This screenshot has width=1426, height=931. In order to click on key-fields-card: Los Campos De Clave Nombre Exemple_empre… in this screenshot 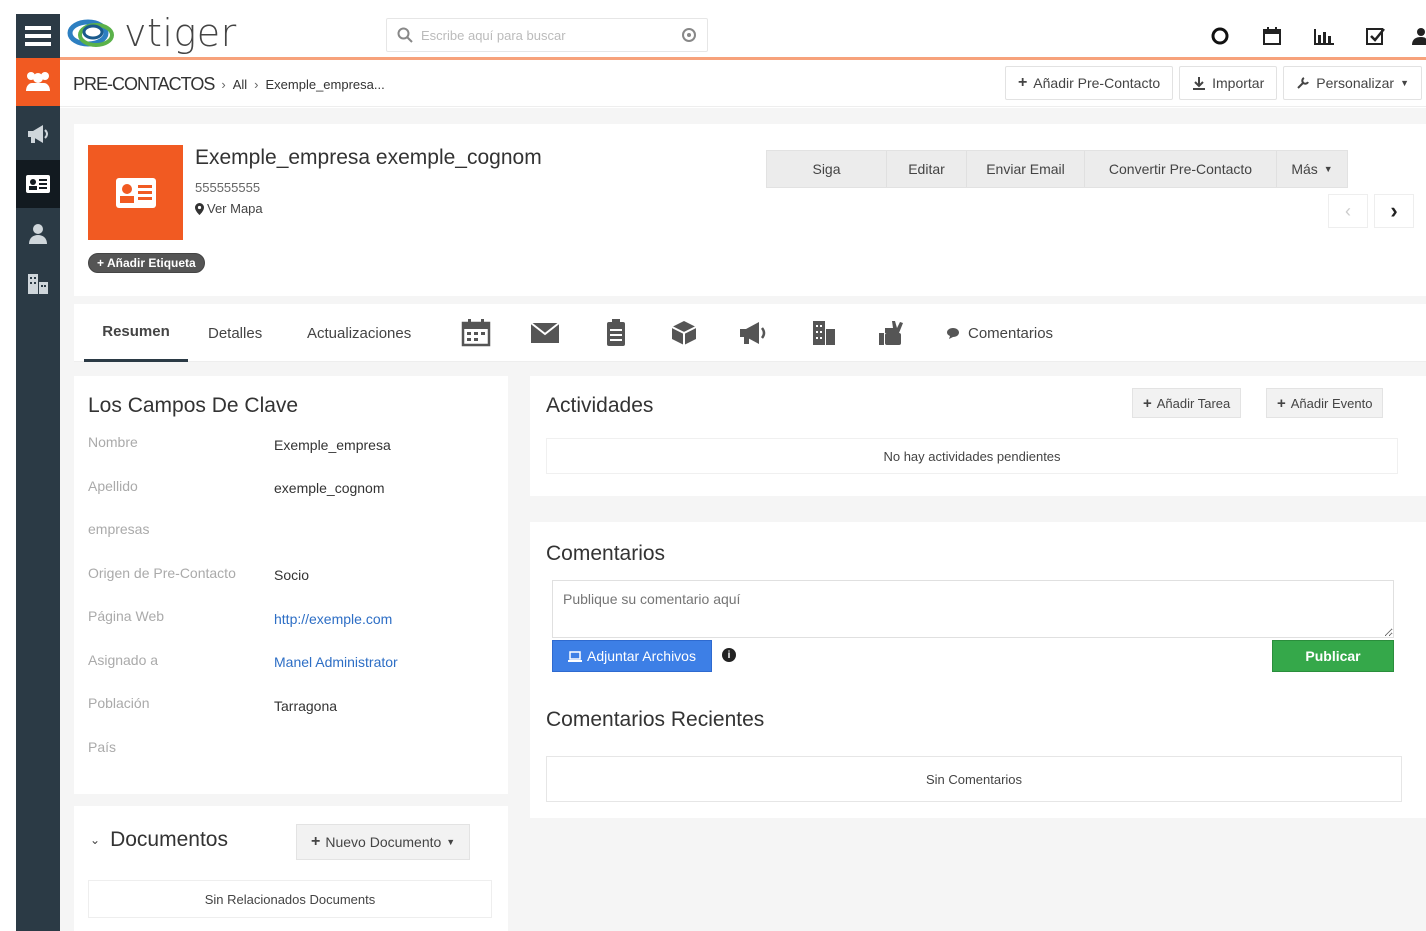, I will do `click(291, 585)`.